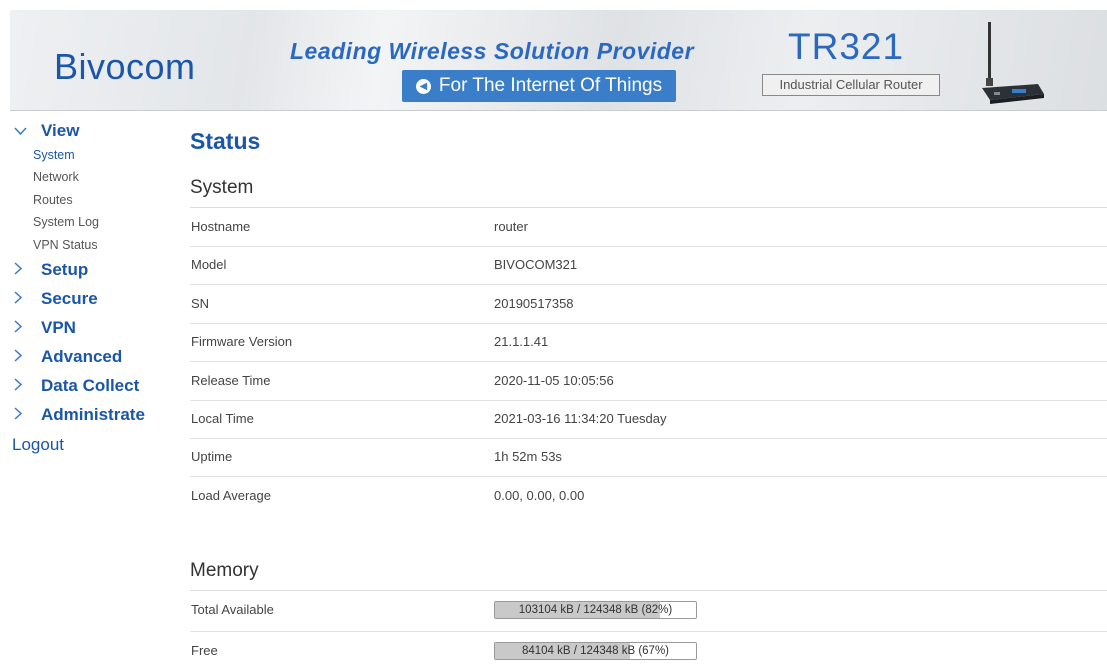 The image size is (1107, 672). I want to click on progress-text: 84104 kB / 124348 kB (67%), so click(595, 651).